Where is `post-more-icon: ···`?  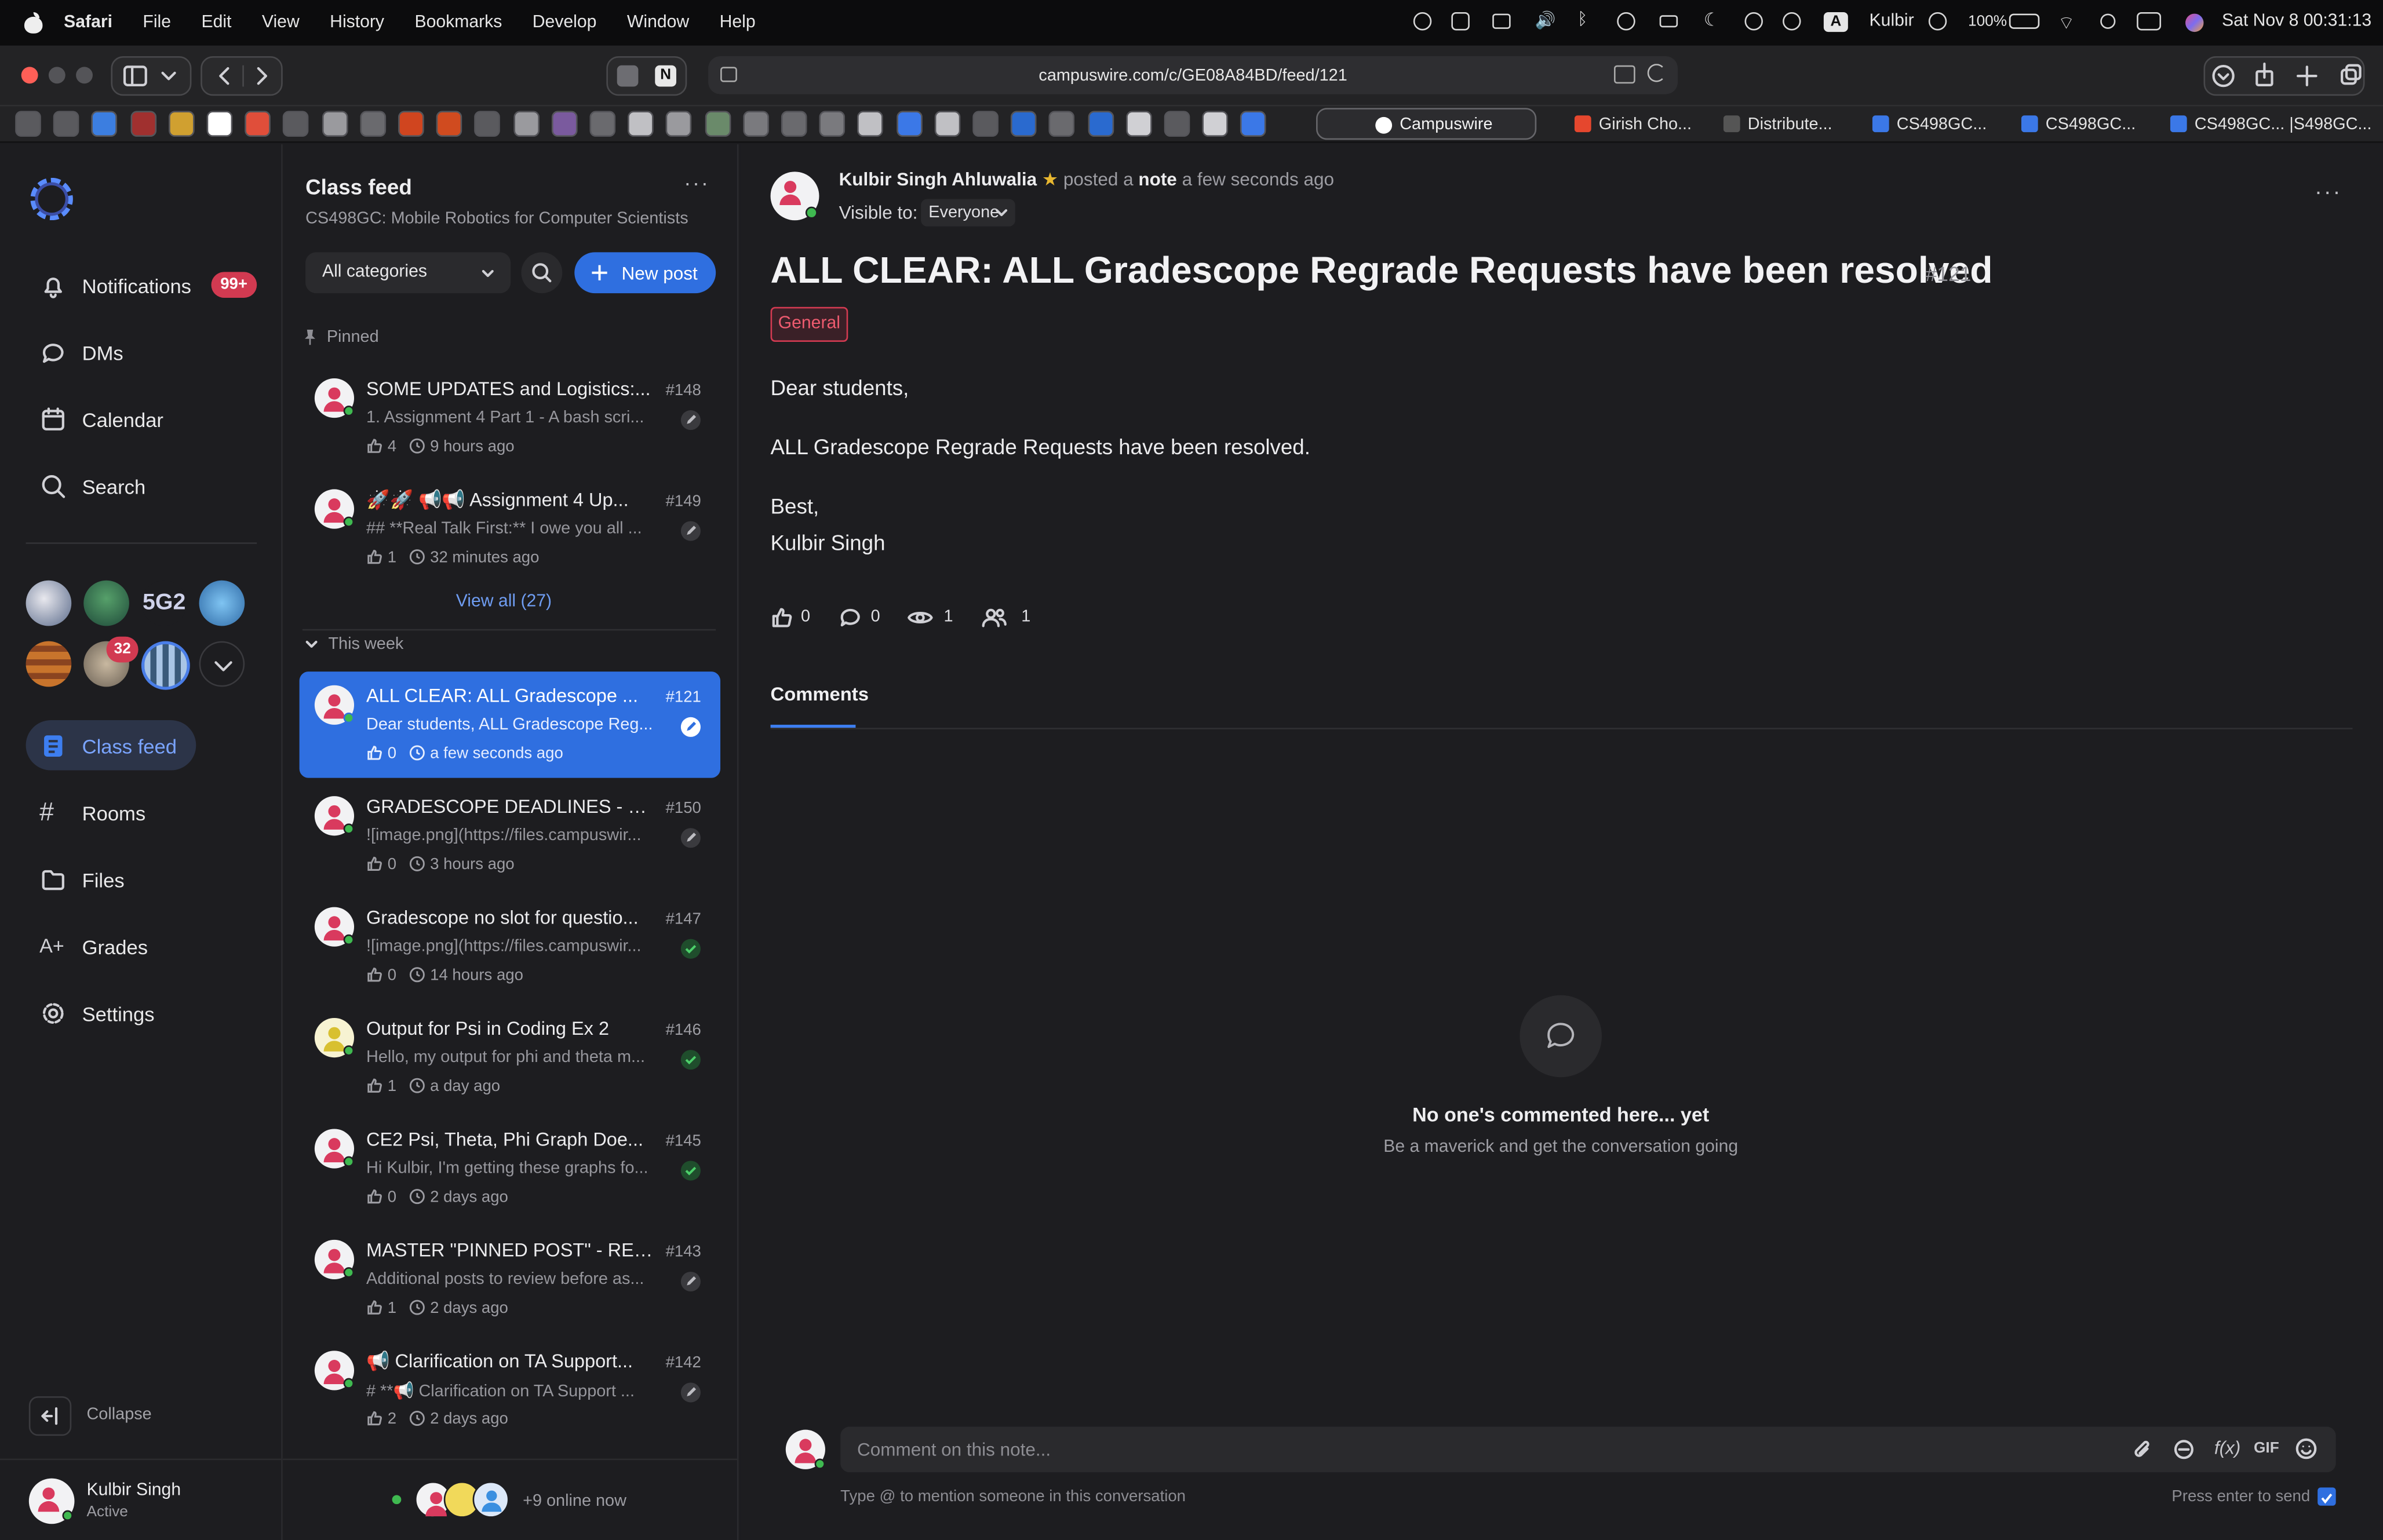 post-more-icon: ··· is located at coordinates (2329, 192).